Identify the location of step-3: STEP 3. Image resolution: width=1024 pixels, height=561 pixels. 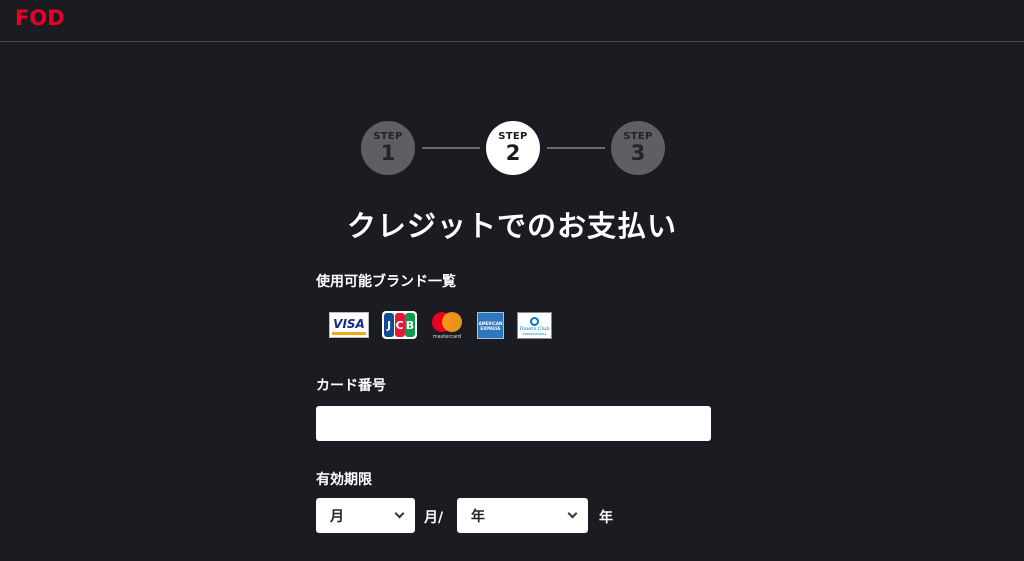
(638, 148).